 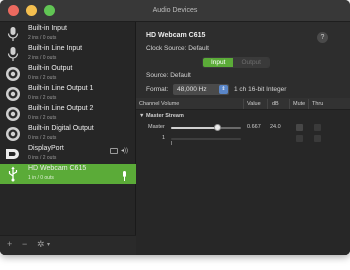 I want to click on device-list-item: Built-in Digital Output 0 ins / 2 outs, so click(x=68, y=134).